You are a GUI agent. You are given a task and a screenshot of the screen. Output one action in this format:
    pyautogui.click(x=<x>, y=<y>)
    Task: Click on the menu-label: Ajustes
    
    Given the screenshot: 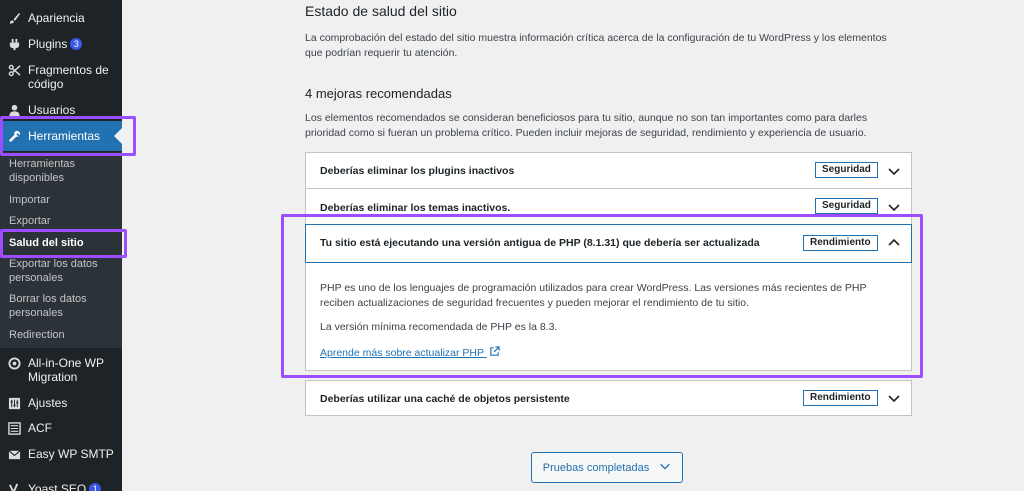 What is the action you would take?
    pyautogui.click(x=48, y=403)
    